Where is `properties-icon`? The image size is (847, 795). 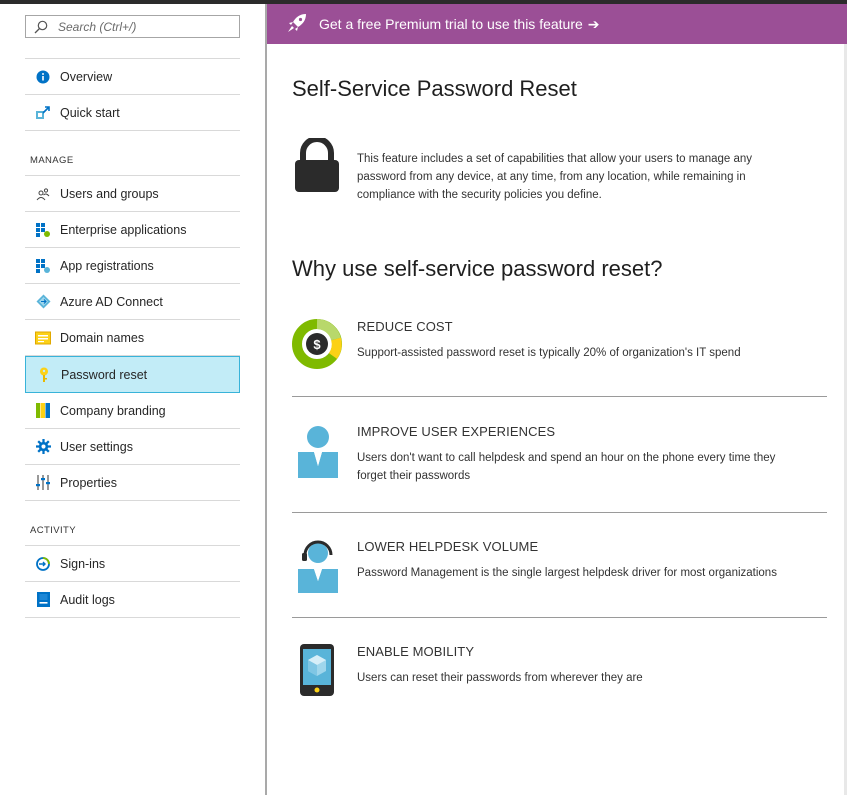
properties-icon is located at coordinates (43, 483).